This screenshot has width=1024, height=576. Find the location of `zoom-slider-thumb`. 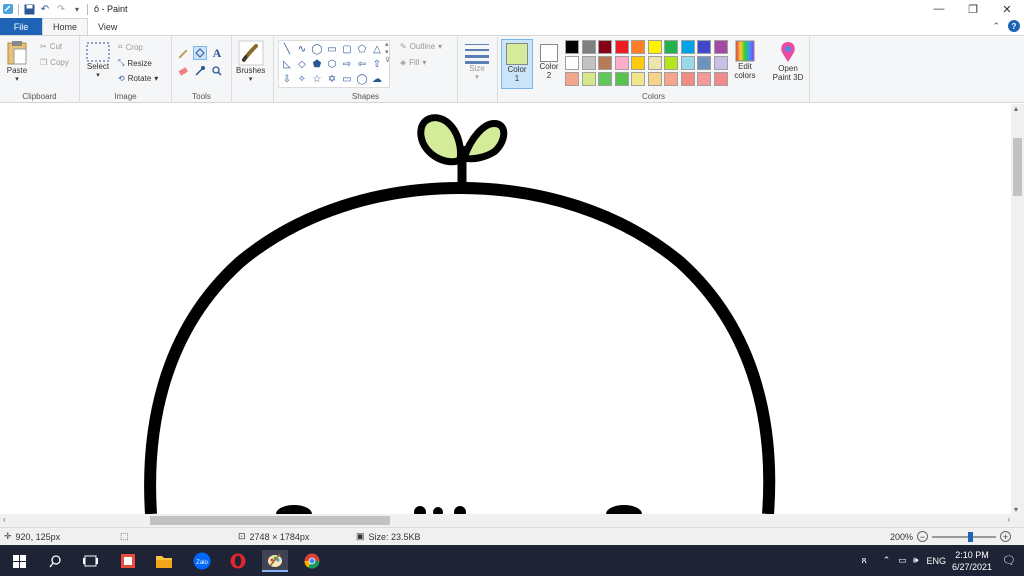

zoom-slider-thumb is located at coordinates (971, 536).